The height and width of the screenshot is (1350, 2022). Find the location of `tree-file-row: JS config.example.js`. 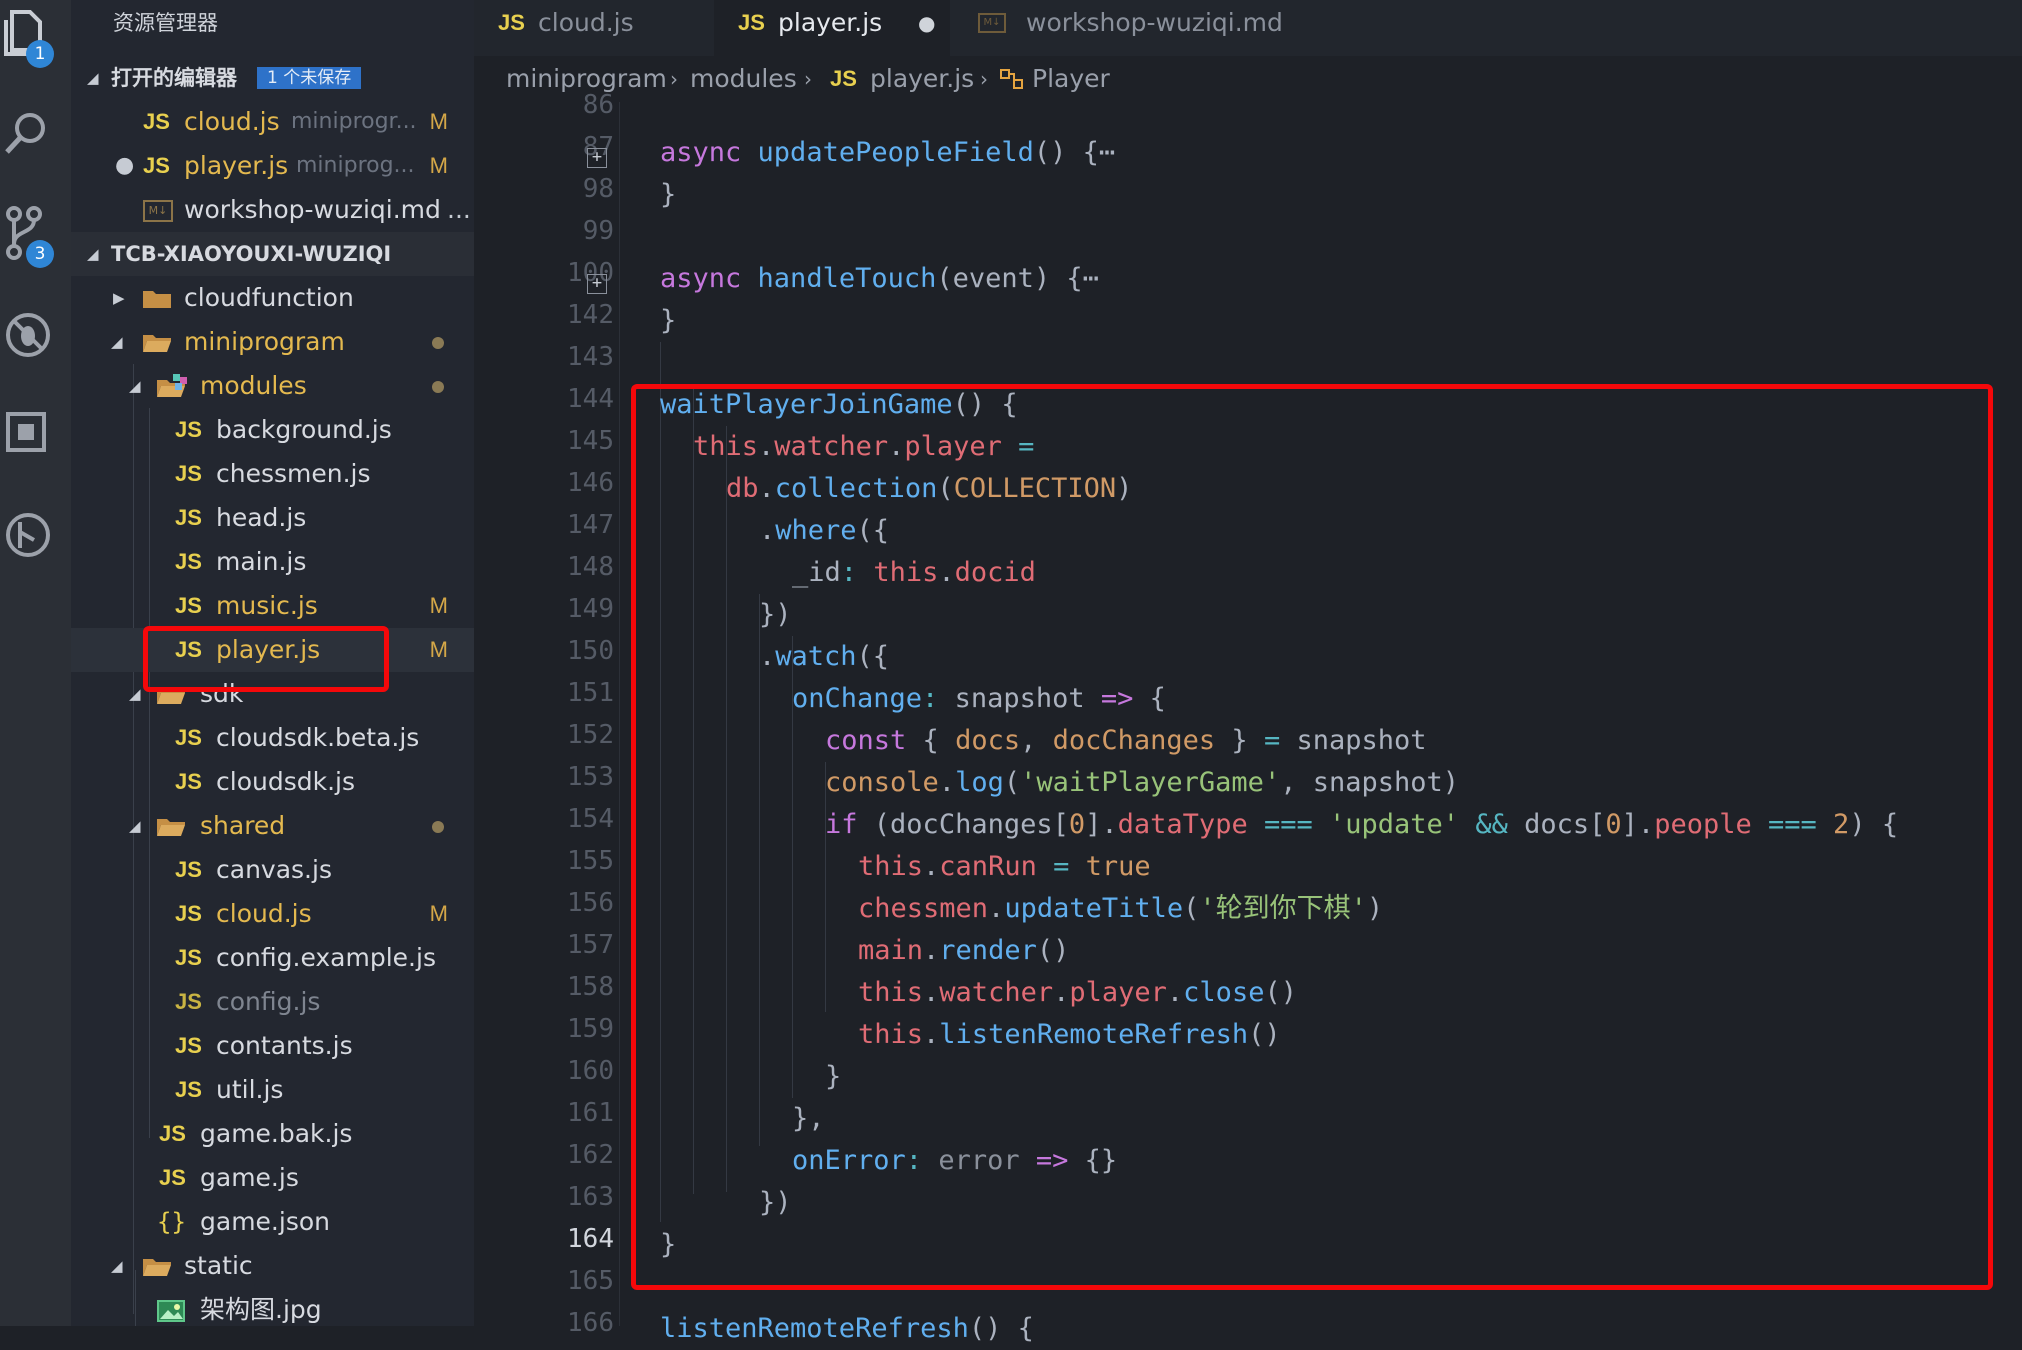

tree-file-row: JS config.example.js is located at coordinates (272, 958).